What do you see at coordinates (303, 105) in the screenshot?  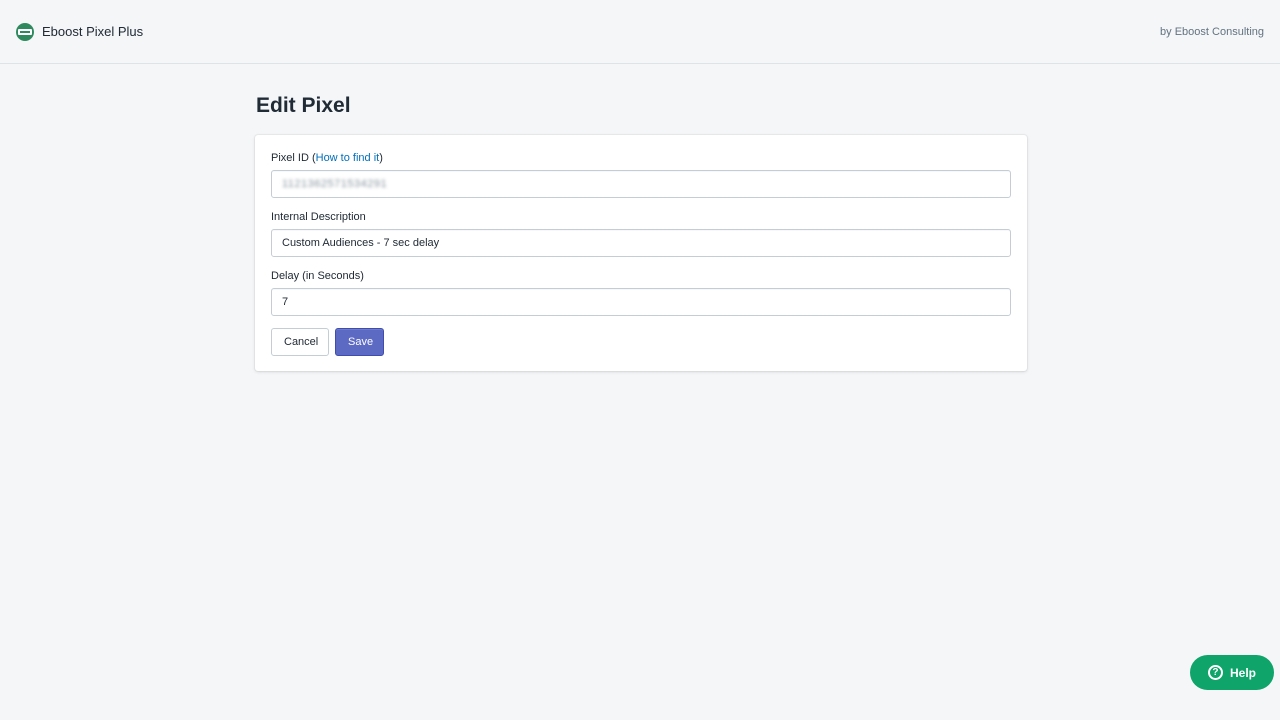 I see `page-title: Edit Pixel` at bounding box center [303, 105].